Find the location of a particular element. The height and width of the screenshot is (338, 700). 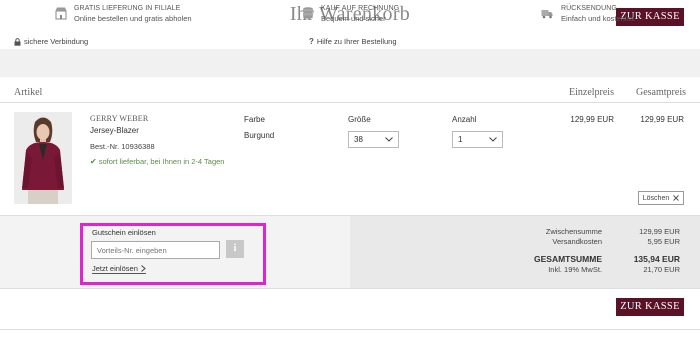

column-unit-price: Einzelpreis is located at coordinates (591, 92).